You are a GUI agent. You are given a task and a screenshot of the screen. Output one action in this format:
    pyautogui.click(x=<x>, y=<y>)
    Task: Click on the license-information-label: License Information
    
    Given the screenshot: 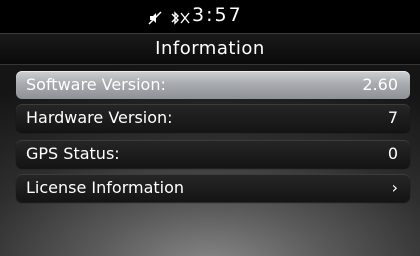 What is the action you would take?
    pyautogui.click(x=105, y=187)
    